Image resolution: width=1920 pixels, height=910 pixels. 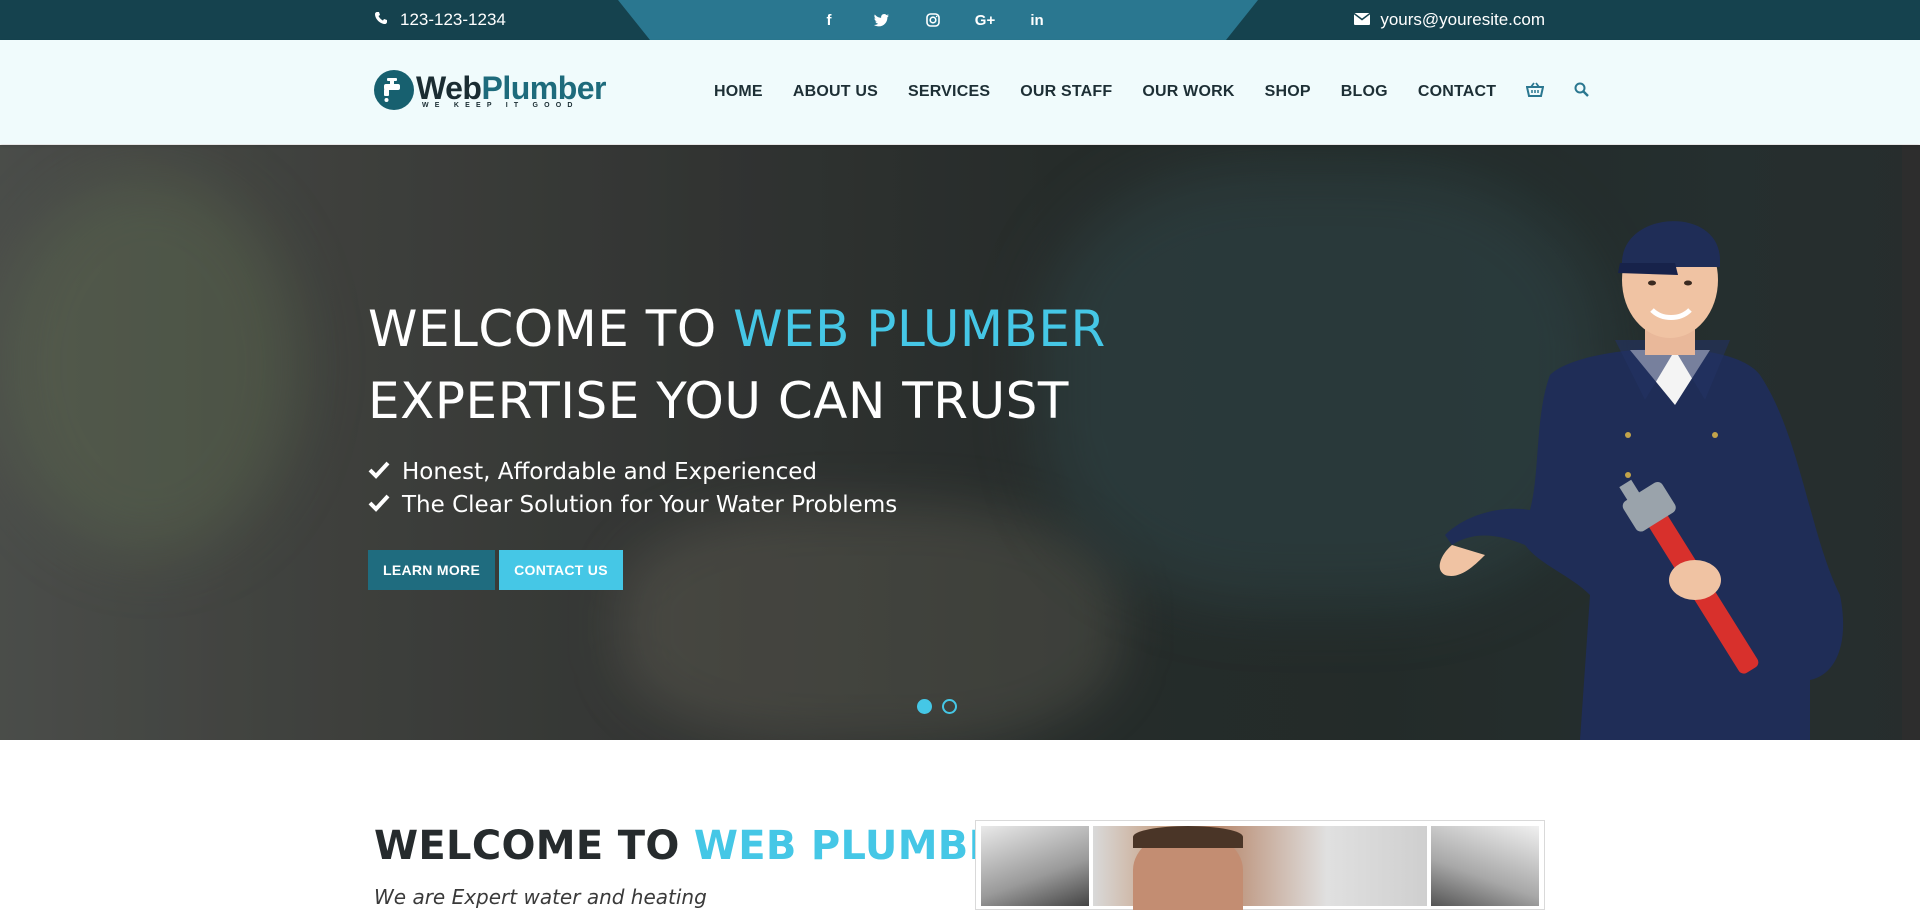 I want to click on contact-us-button: CONTACT US, so click(x=561, y=570).